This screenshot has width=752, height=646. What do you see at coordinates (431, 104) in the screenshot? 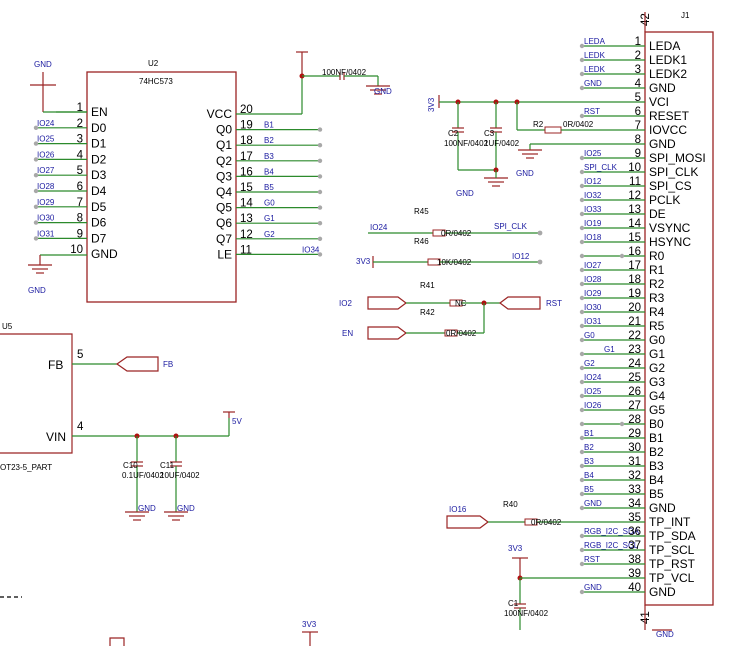
I see `v3v3-label: 3V3` at bounding box center [431, 104].